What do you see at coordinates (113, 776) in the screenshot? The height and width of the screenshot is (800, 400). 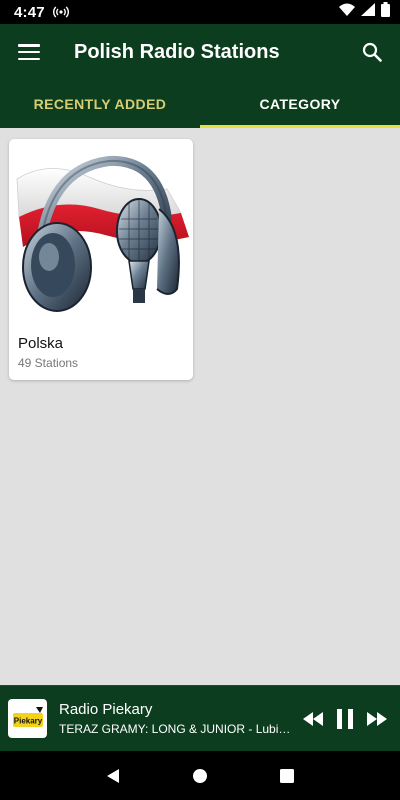 I see `back-icon` at bounding box center [113, 776].